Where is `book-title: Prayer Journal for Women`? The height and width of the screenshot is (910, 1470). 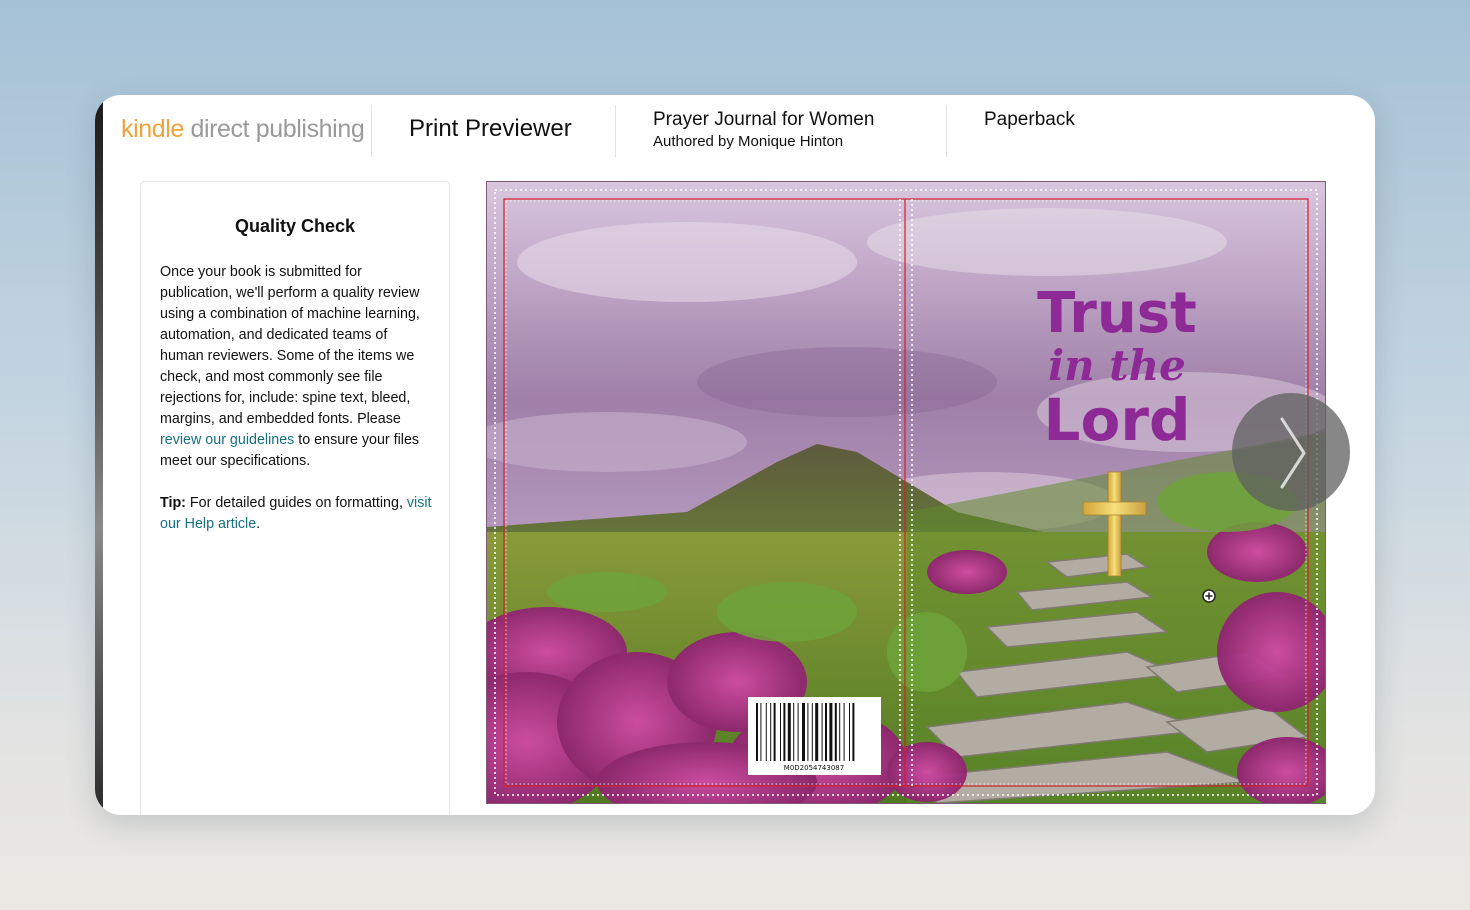
book-title: Prayer Journal for Women is located at coordinates (764, 119).